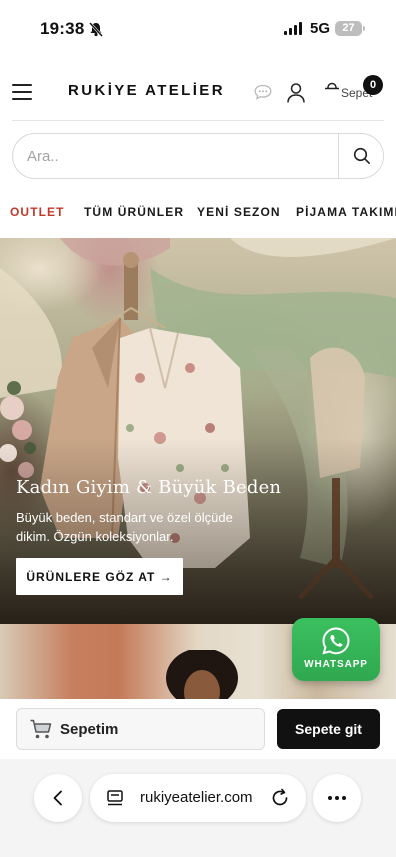 Image resolution: width=396 pixels, height=857 pixels. Describe the element at coordinates (115, 798) in the screenshot. I see `page-settings-icon` at that location.